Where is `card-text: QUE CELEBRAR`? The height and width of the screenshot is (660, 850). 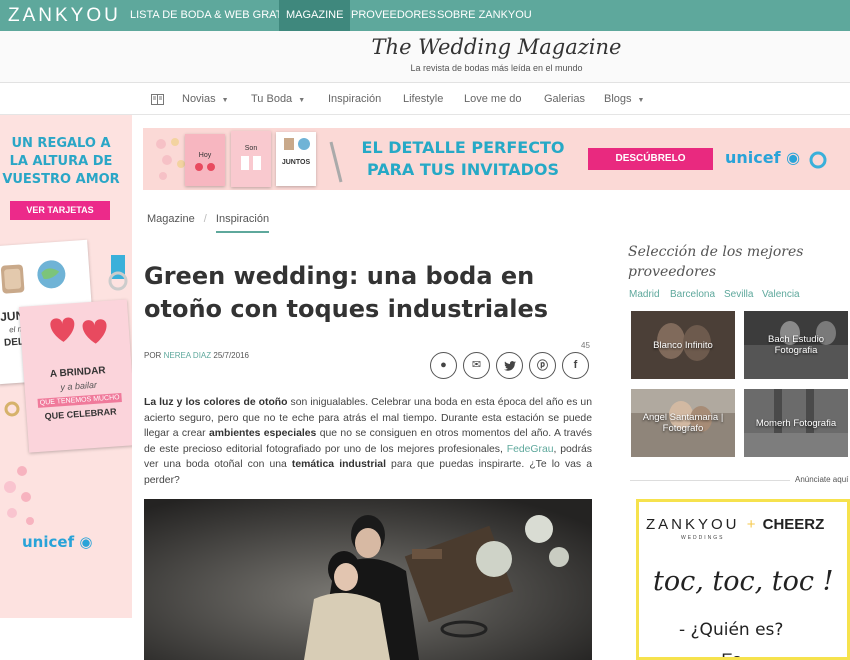
card-text: QUE CELEBRAR is located at coordinates (80, 414).